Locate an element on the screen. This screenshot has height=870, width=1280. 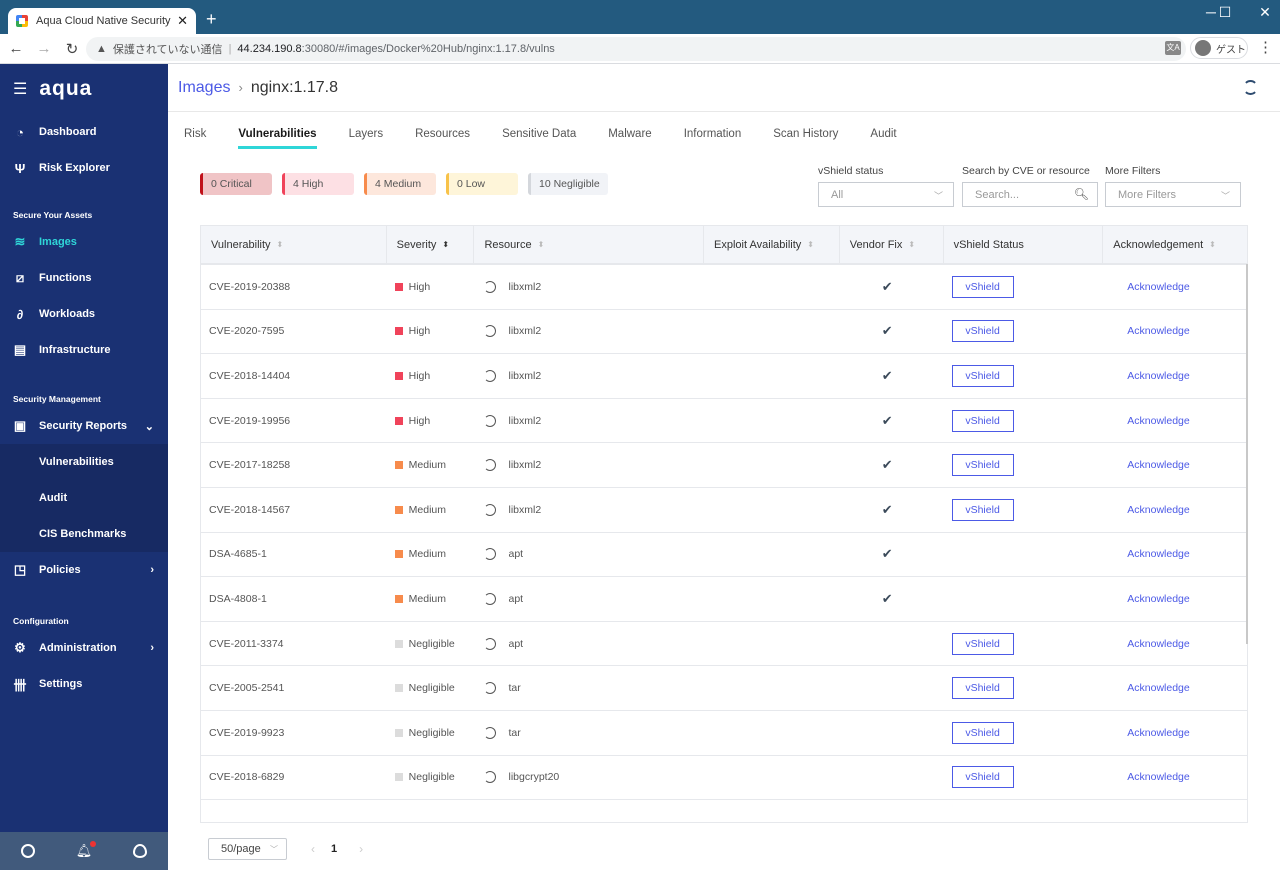
refresh-icon is located at coordinates (1250, 87).